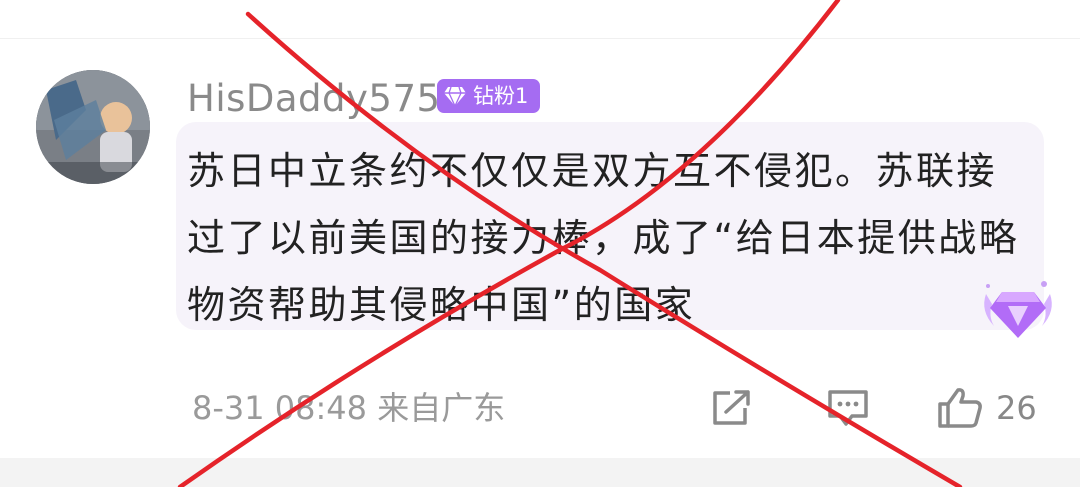 Image resolution: width=1080 pixels, height=487 pixels. I want to click on diamond-icon, so click(455, 96).